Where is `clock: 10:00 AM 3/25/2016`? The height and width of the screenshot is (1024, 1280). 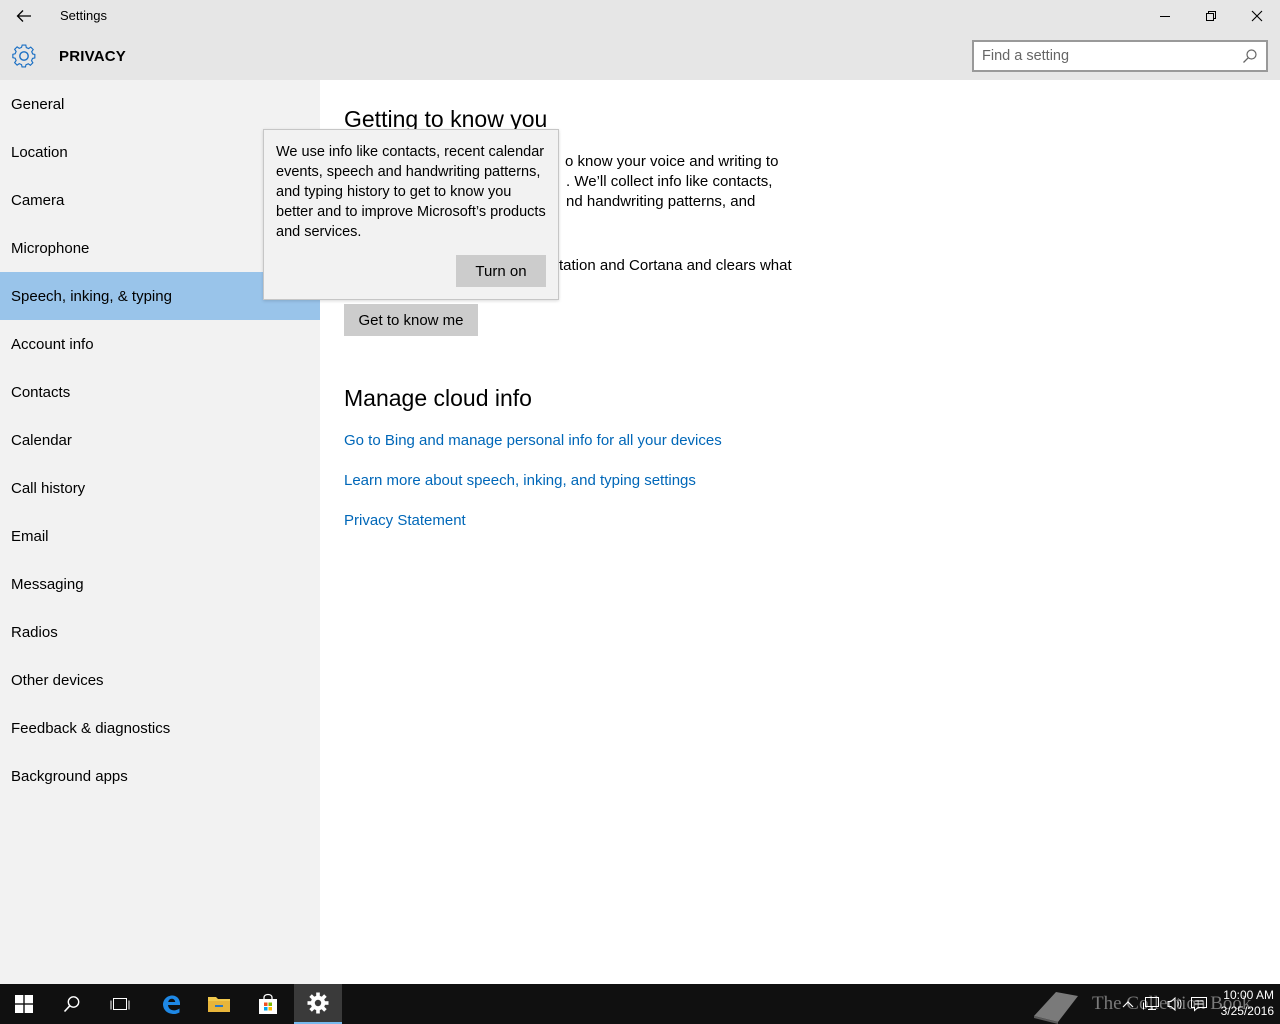 clock: 10:00 AM 3/25/2016 is located at coordinates (1241, 1003).